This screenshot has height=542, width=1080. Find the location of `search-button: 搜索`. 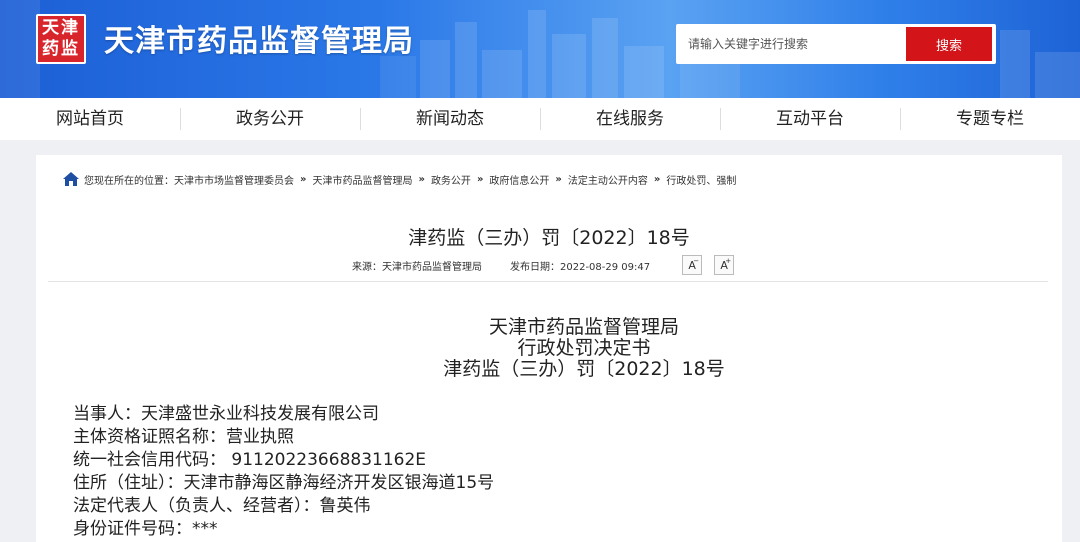

search-button: 搜索 is located at coordinates (949, 44).